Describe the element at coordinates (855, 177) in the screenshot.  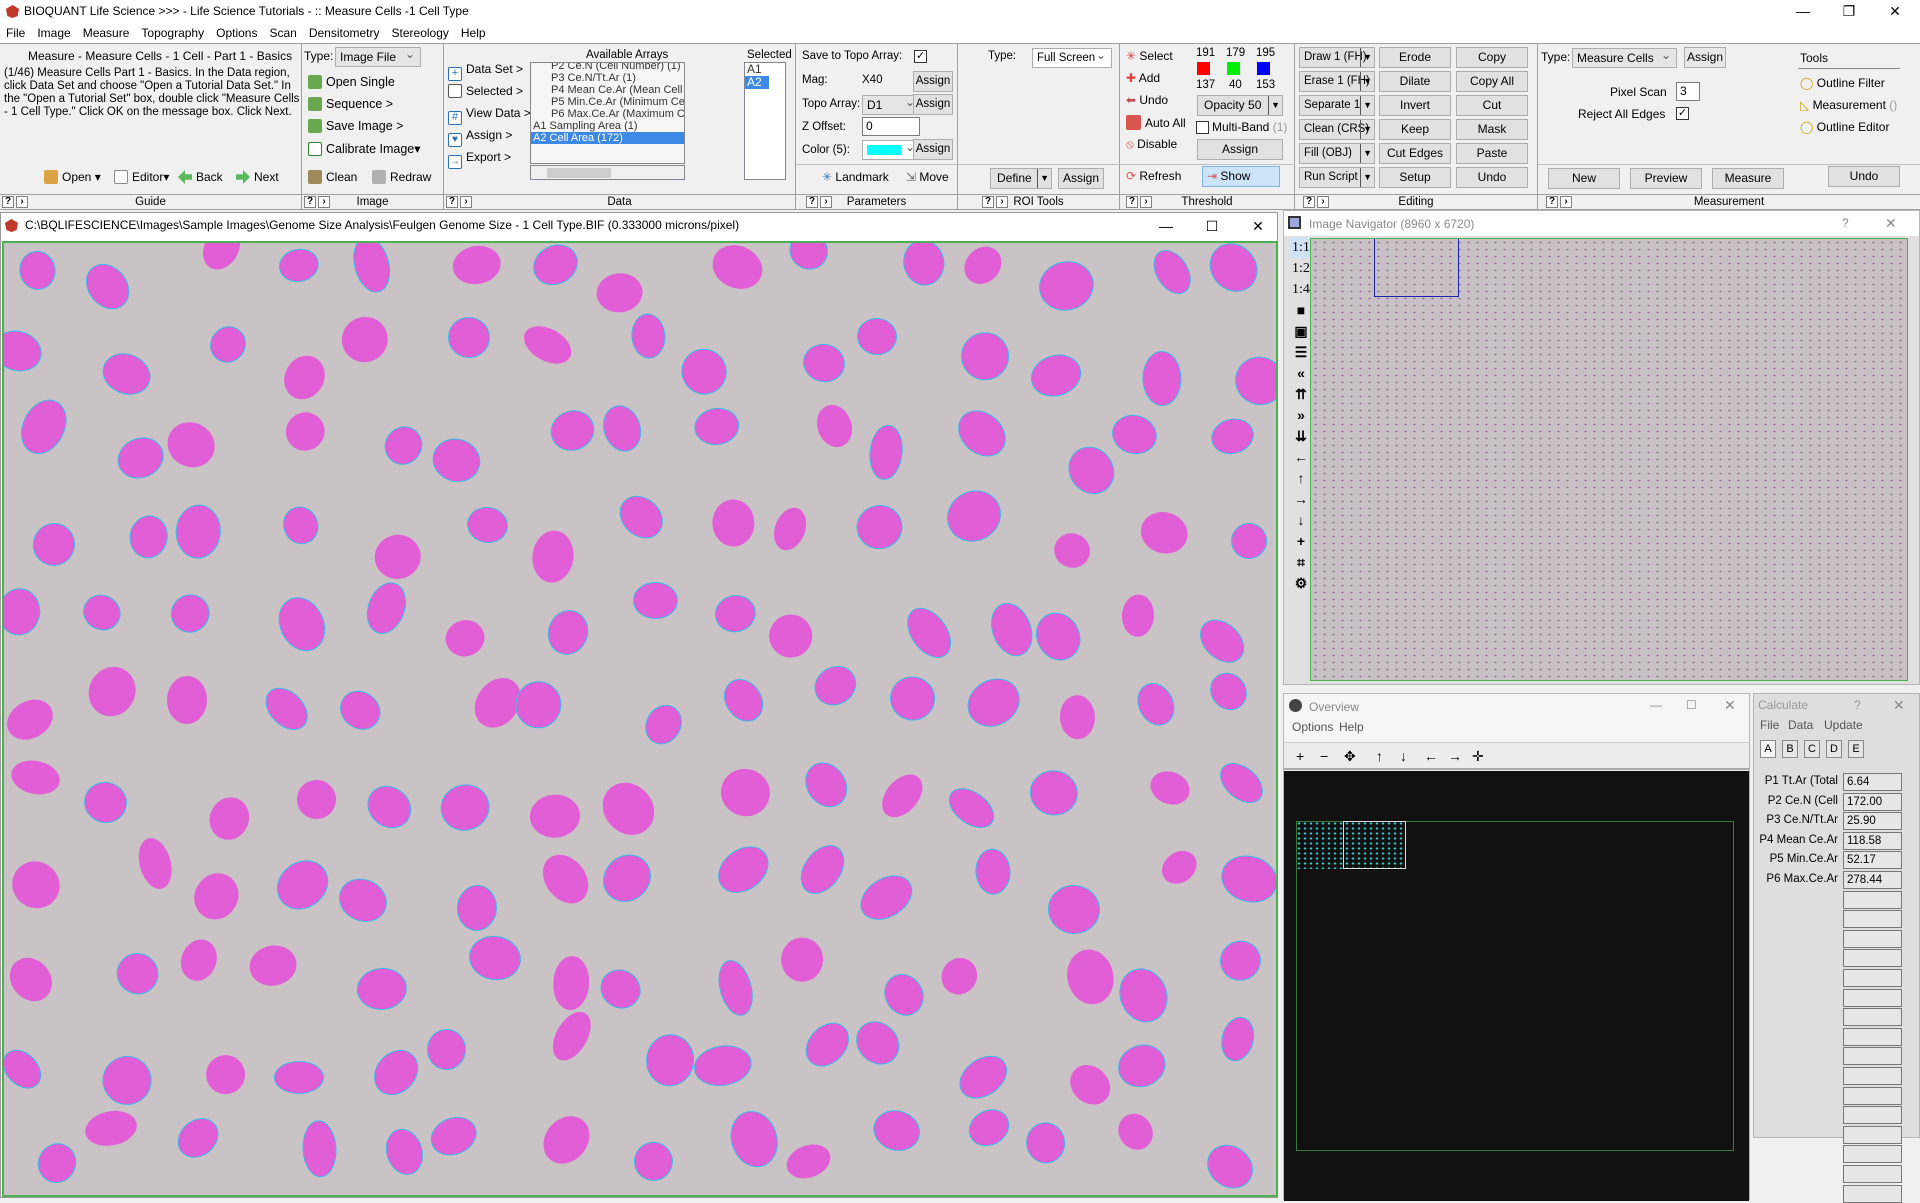
I see `landmark-button: ✳ Landmark` at that location.